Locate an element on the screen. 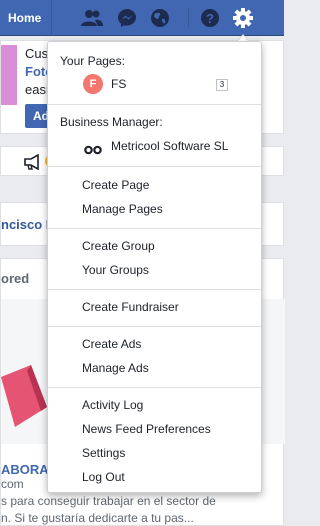 Image resolution: width=320 pixels, height=526 pixels. friend-requests-icon is located at coordinates (92, 18).